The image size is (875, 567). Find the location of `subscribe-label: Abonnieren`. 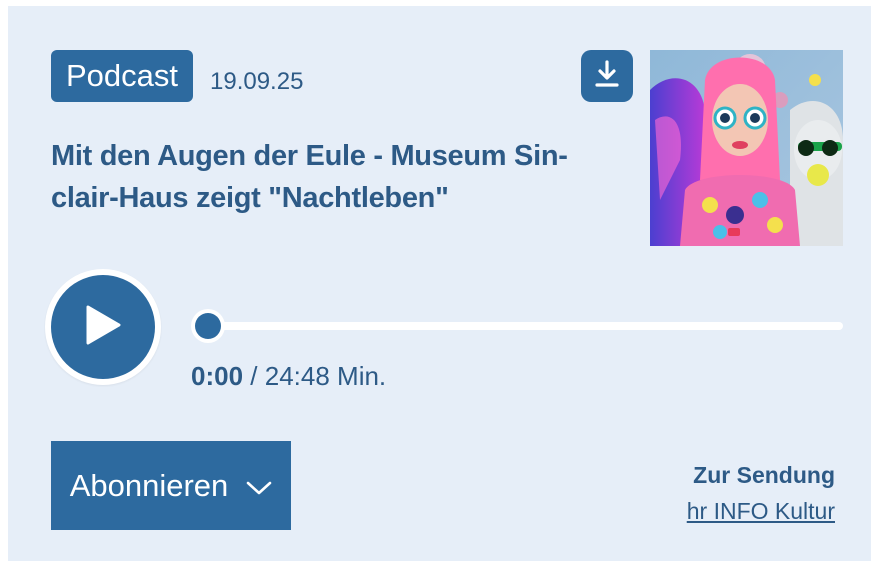

subscribe-label: Abonnieren is located at coordinates (149, 485).